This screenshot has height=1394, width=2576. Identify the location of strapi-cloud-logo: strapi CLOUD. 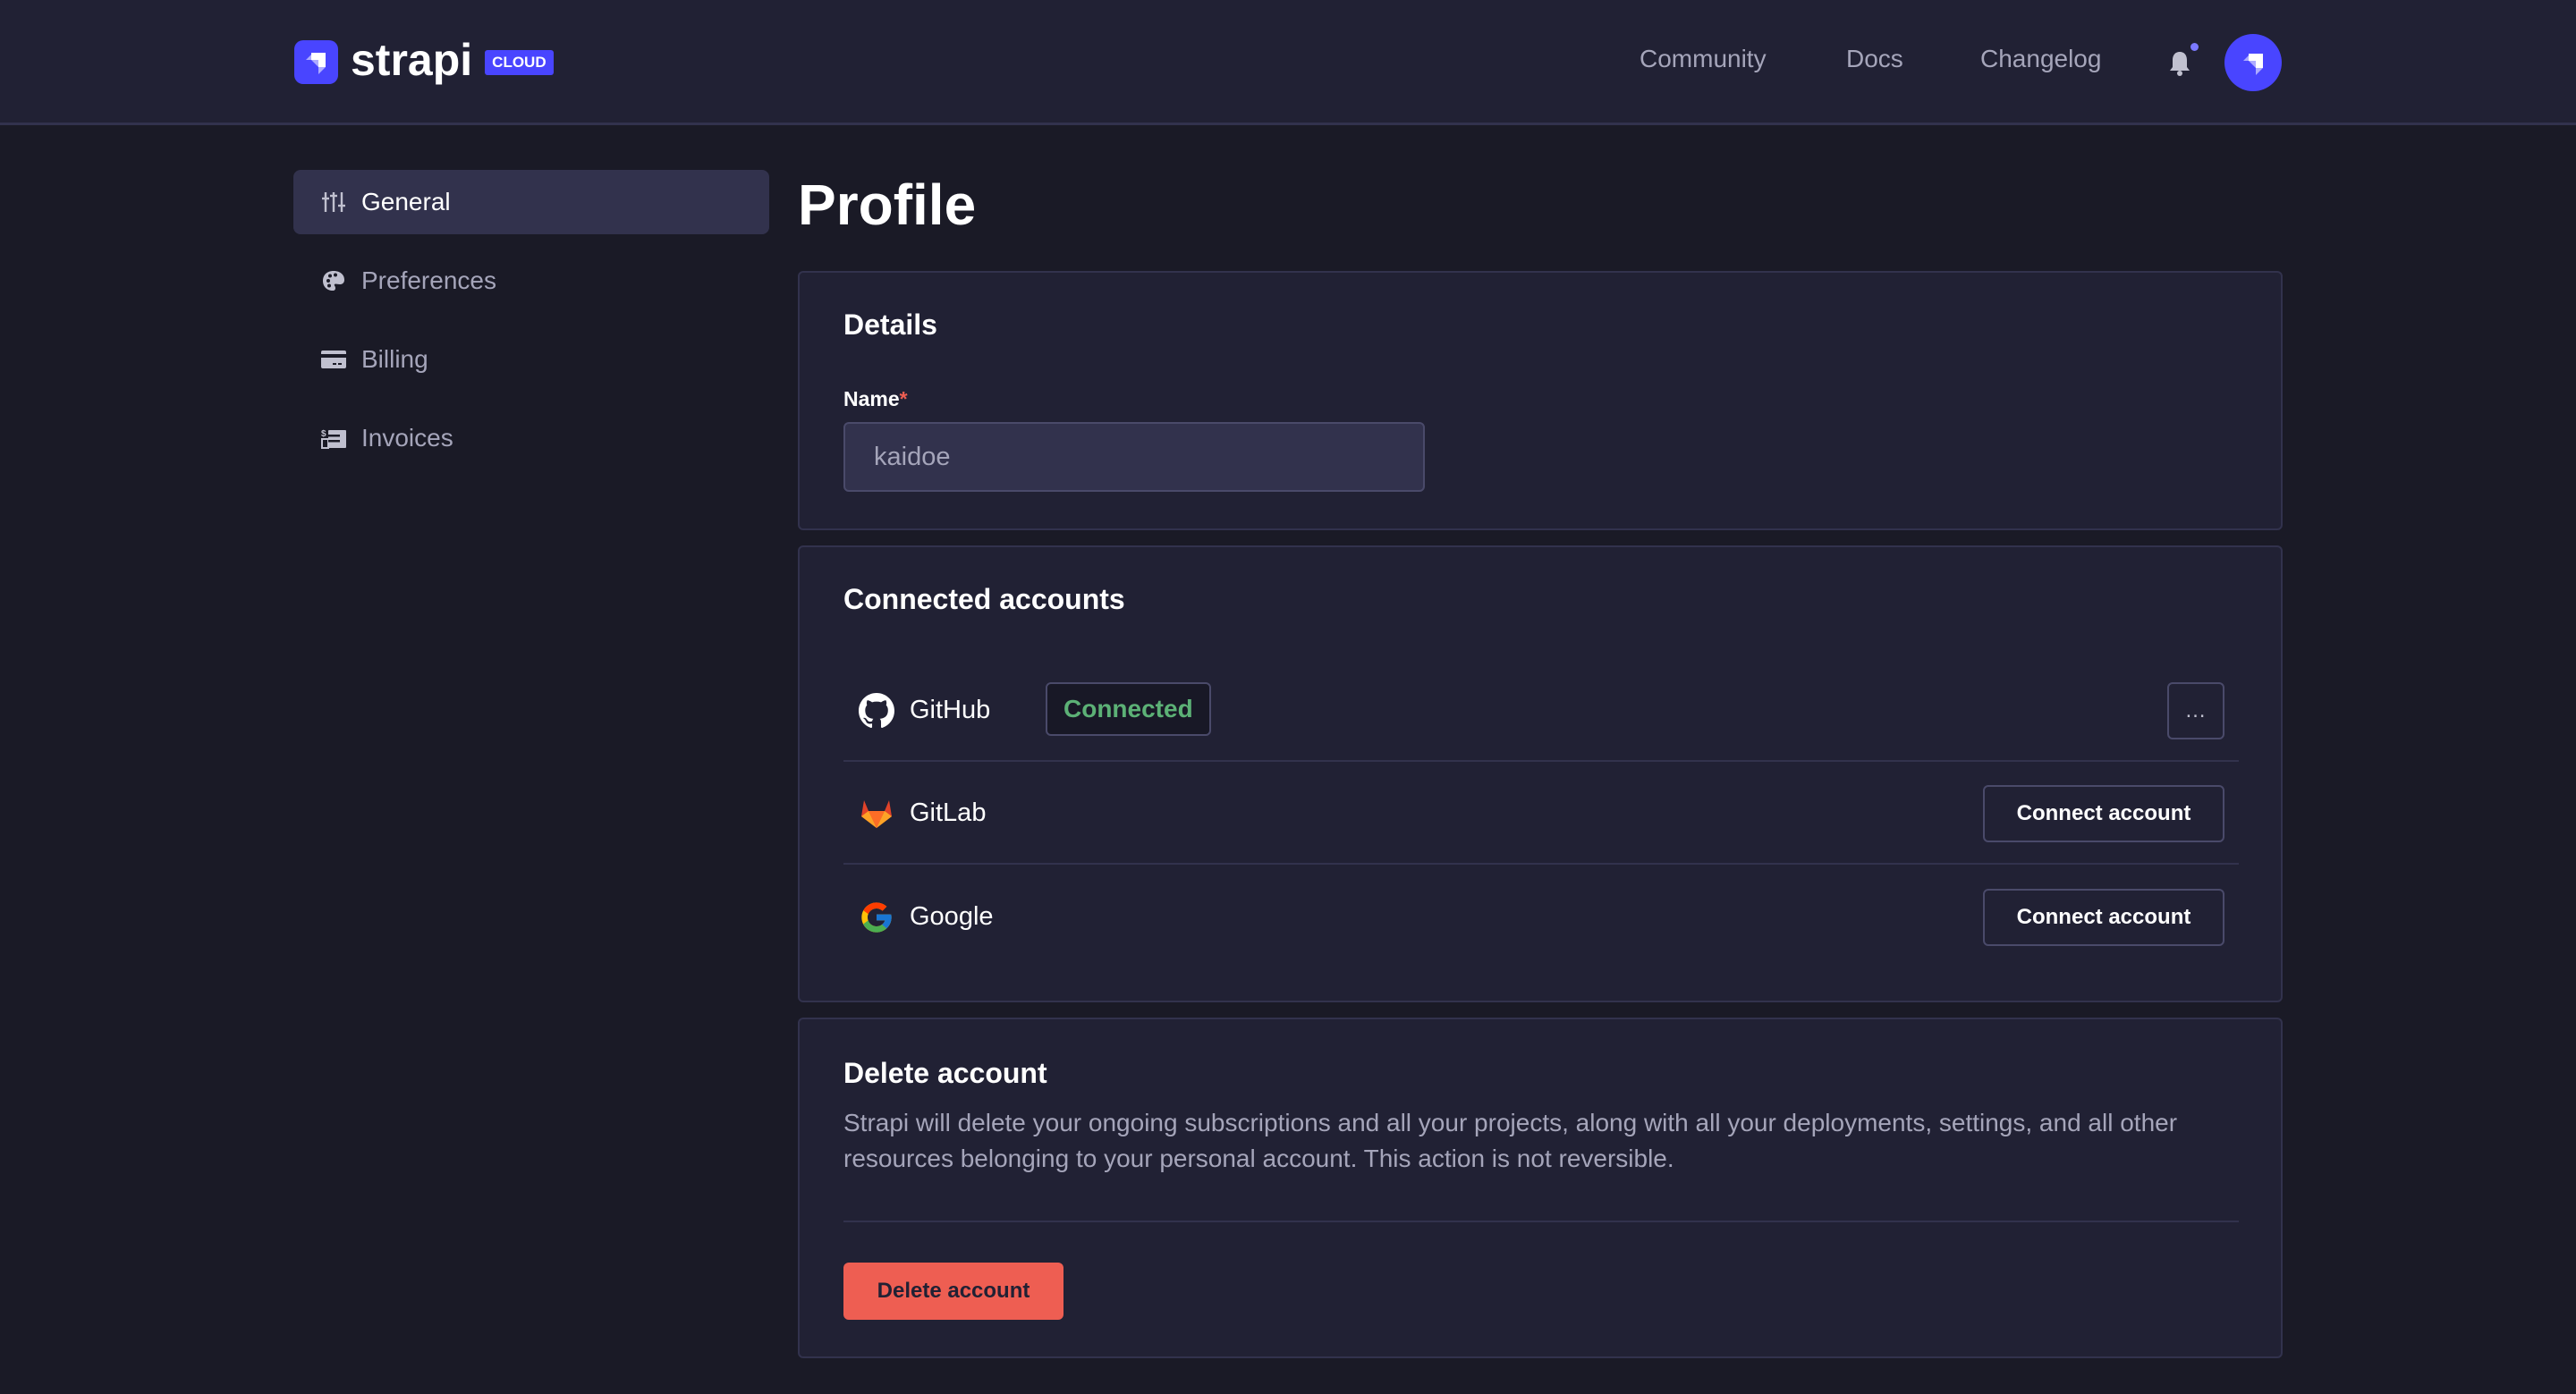
(424, 59).